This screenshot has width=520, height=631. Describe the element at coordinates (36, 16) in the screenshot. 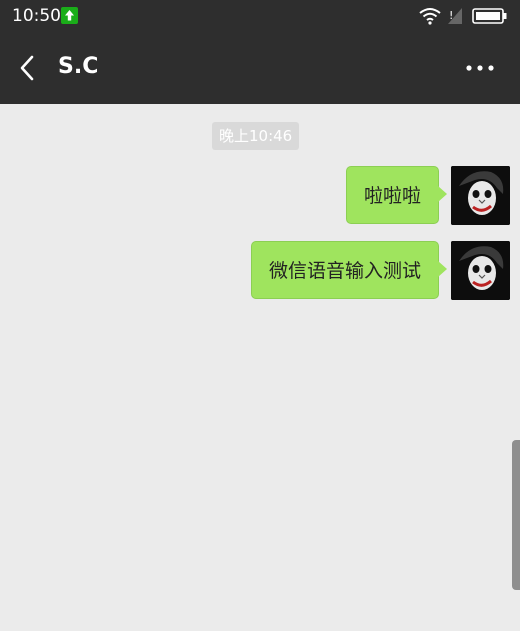

I see `status-time: 10:50` at that location.